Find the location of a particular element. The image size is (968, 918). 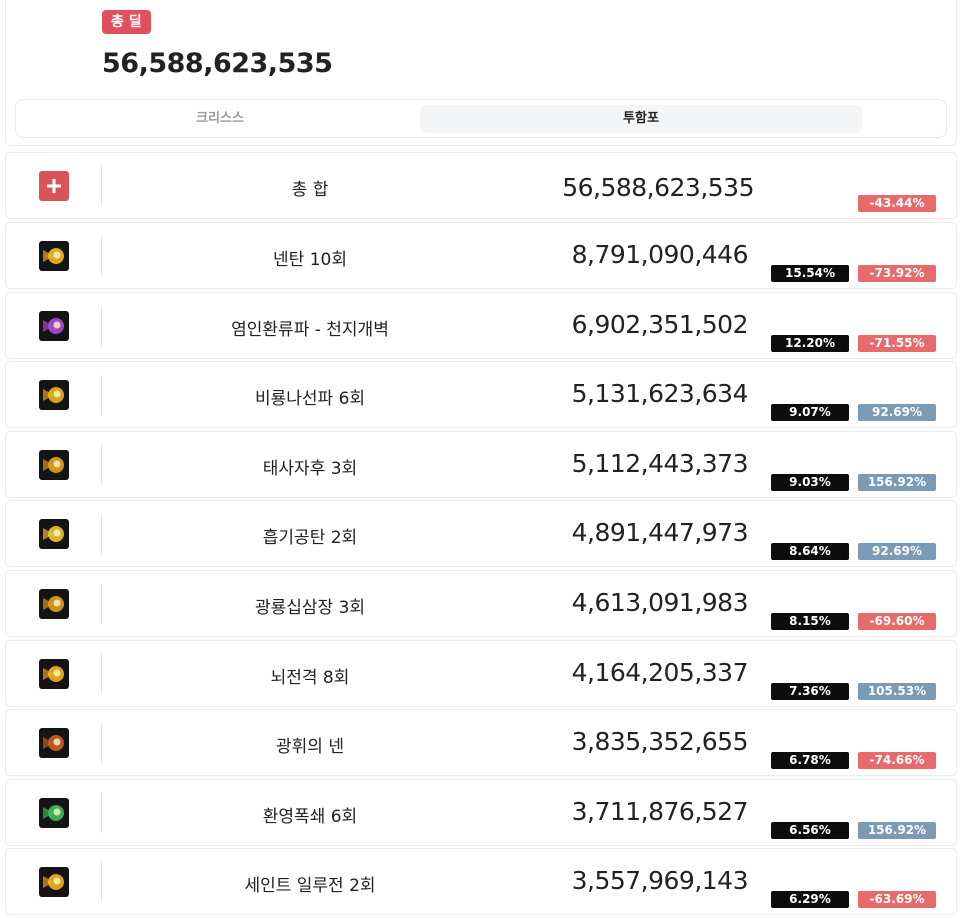

flame-wave-icon is located at coordinates (54, 325).